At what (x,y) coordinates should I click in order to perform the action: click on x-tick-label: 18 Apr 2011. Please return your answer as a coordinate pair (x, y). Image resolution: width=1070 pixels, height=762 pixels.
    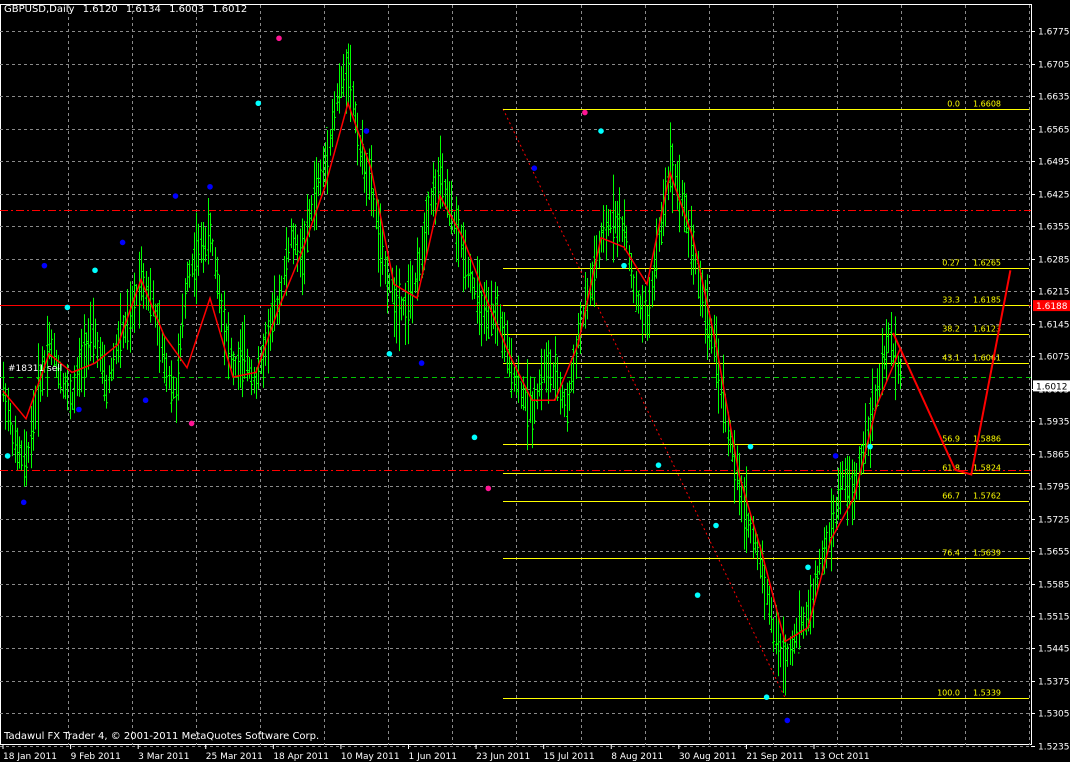
    Looking at the image, I should click on (301, 757).